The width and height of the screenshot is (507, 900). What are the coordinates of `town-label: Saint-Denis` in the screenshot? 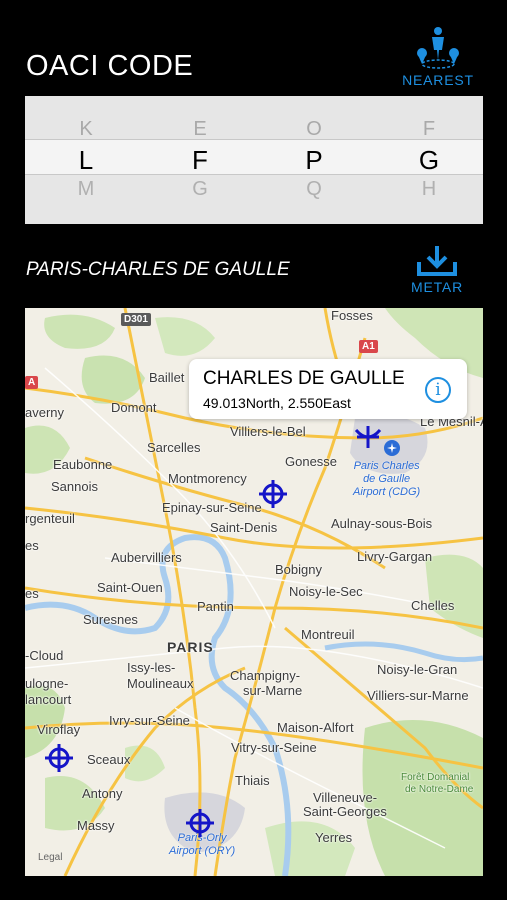 It's located at (244, 527).